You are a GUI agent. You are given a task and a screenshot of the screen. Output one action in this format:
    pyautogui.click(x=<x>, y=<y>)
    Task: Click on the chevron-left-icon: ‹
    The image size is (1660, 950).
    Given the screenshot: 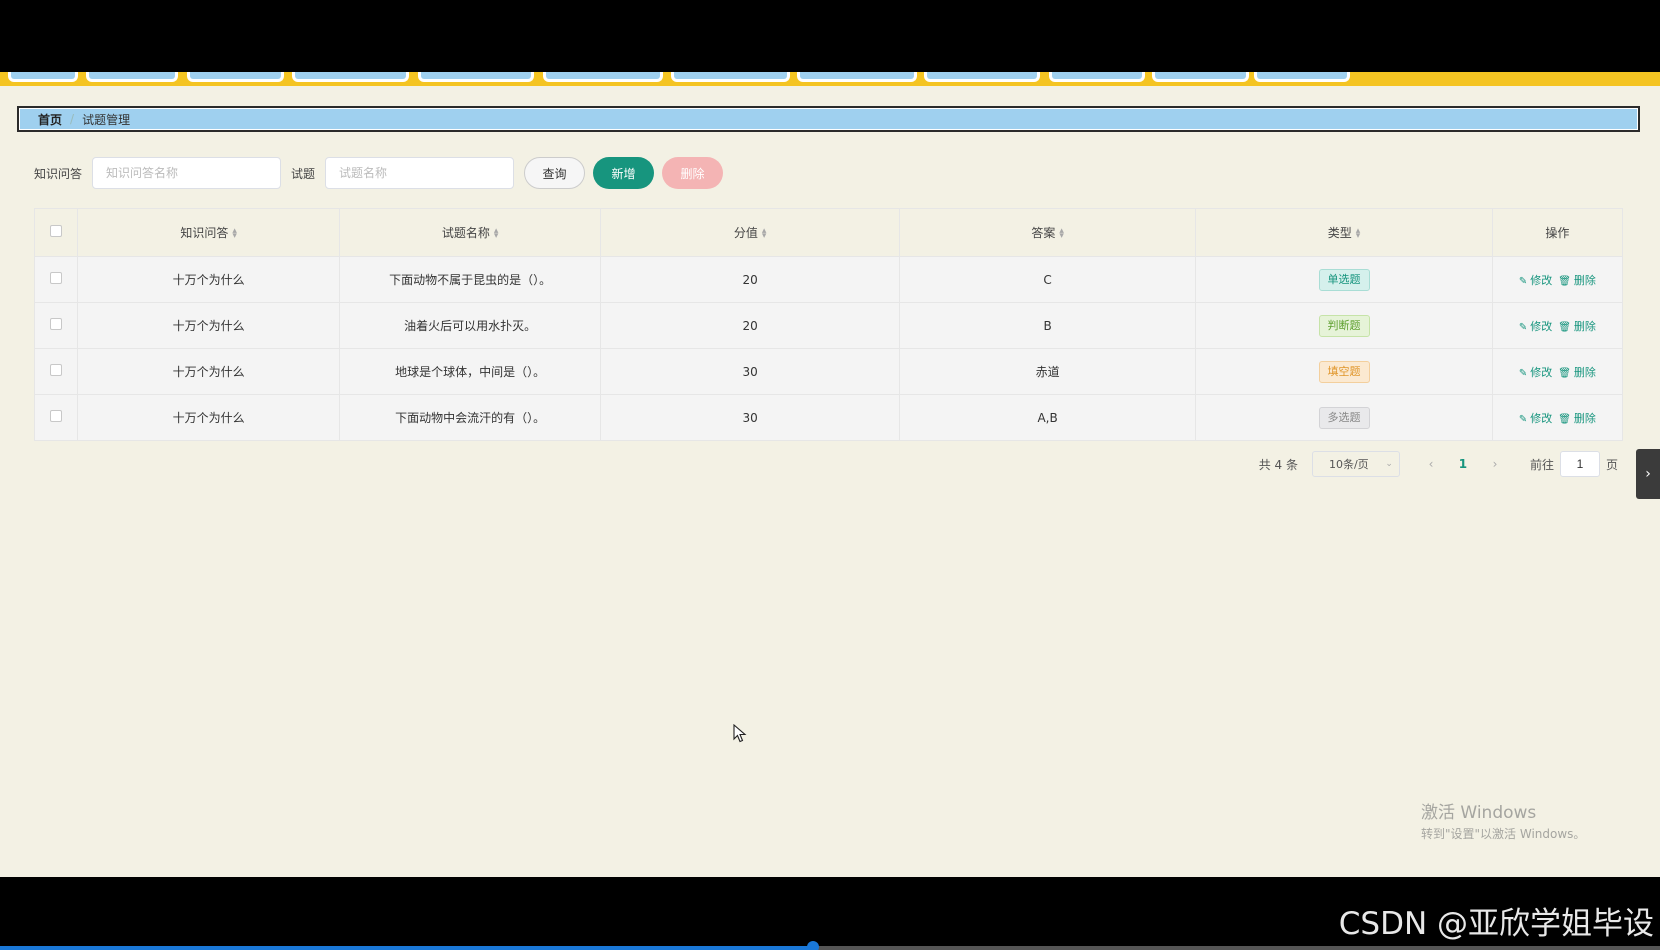 What is the action you would take?
    pyautogui.click(x=1431, y=464)
    